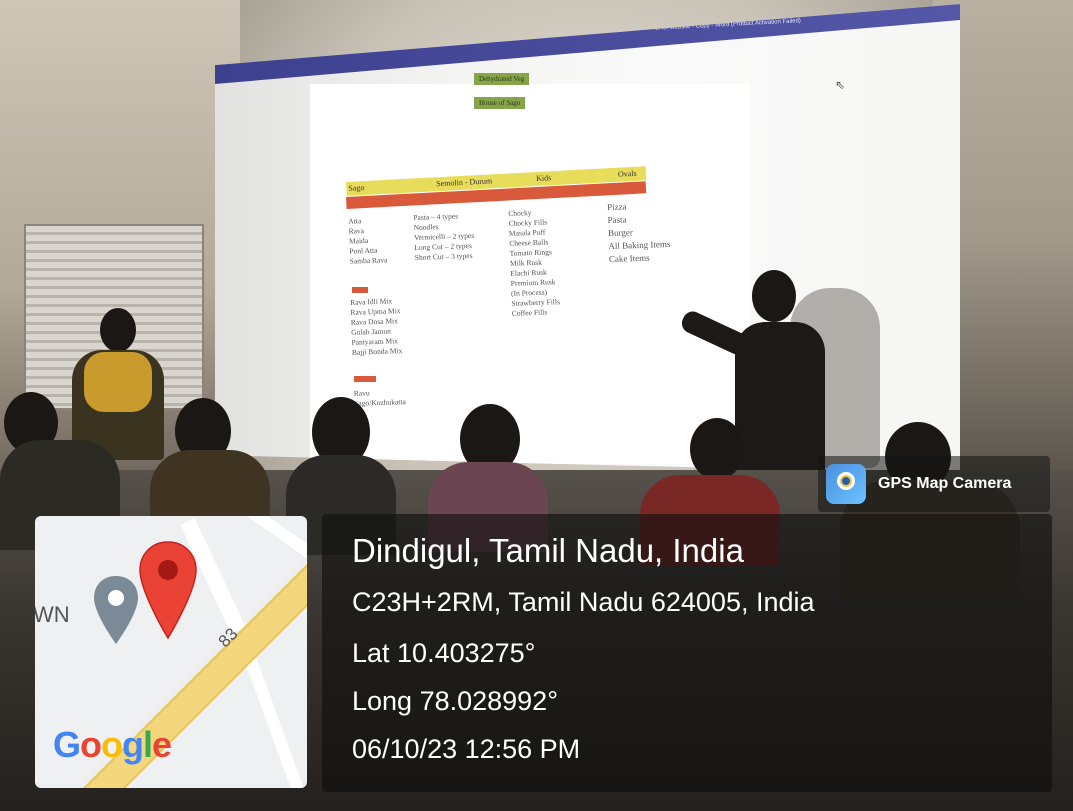 Image resolution: width=1073 pixels, height=811 pixels. I want to click on timestamp: 06/10/23 12:56 PM, so click(466, 749).